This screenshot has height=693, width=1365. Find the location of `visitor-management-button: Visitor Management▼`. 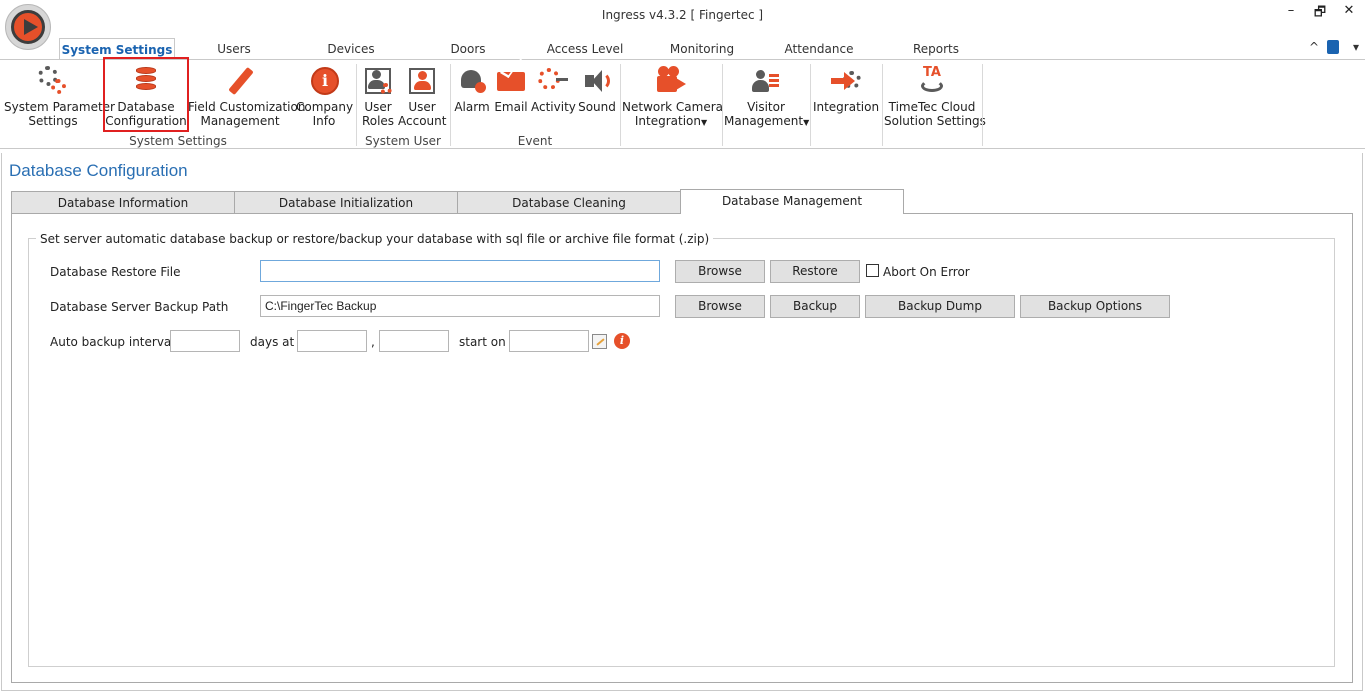

visitor-management-button: Visitor Management▼ is located at coordinates (767, 98).